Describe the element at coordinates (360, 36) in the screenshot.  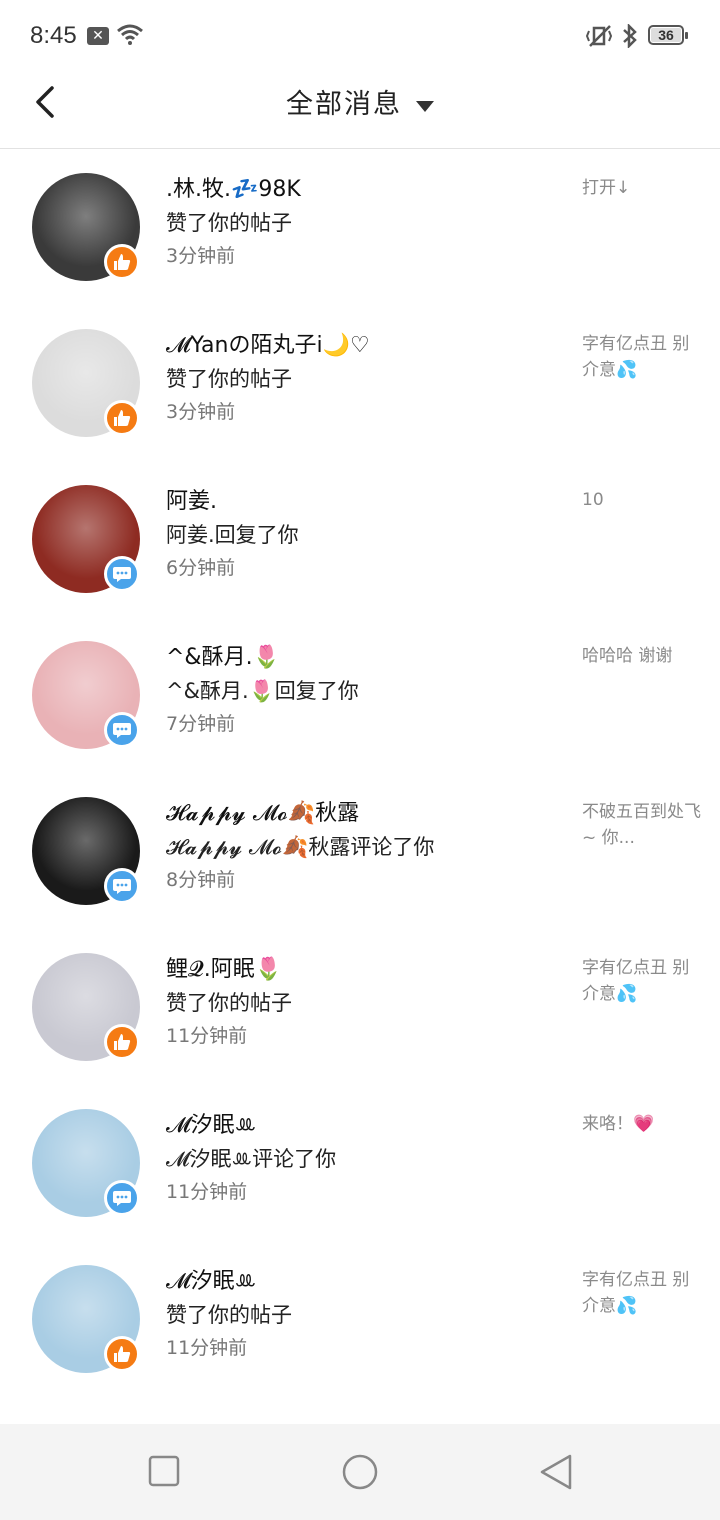
I see `status-bar: 8:45 ✕ 36` at that location.